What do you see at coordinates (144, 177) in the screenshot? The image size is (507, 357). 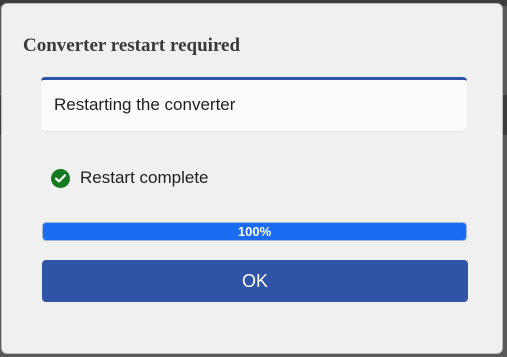 I see `restart-complete-text: Restart complete` at bounding box center [144, 177].